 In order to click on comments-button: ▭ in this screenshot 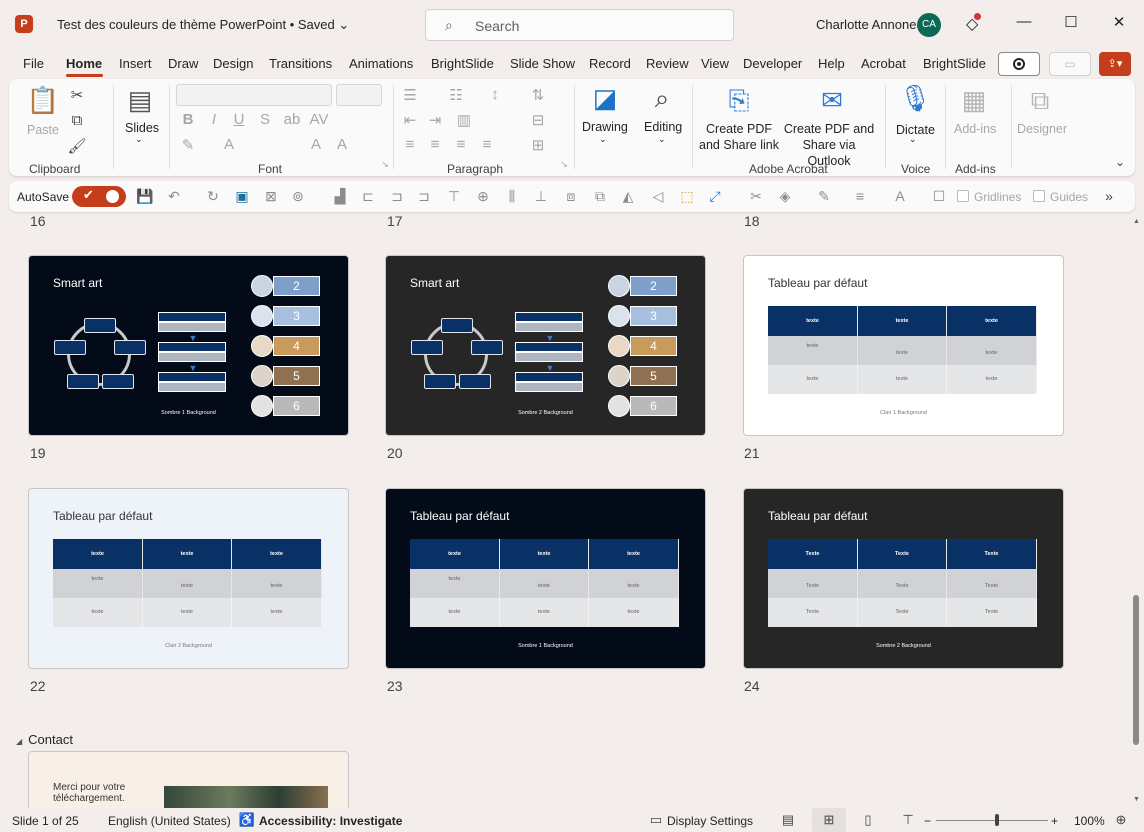, I will do `click(1070, 64)`.